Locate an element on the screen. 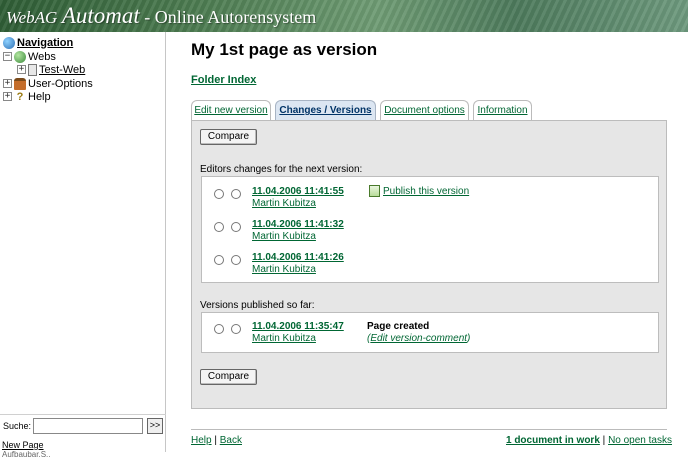 Image resolution: width=688 pixels, height=459 pixels. tree-item-user-options: + User-Options is located at coordinates (48, 83).